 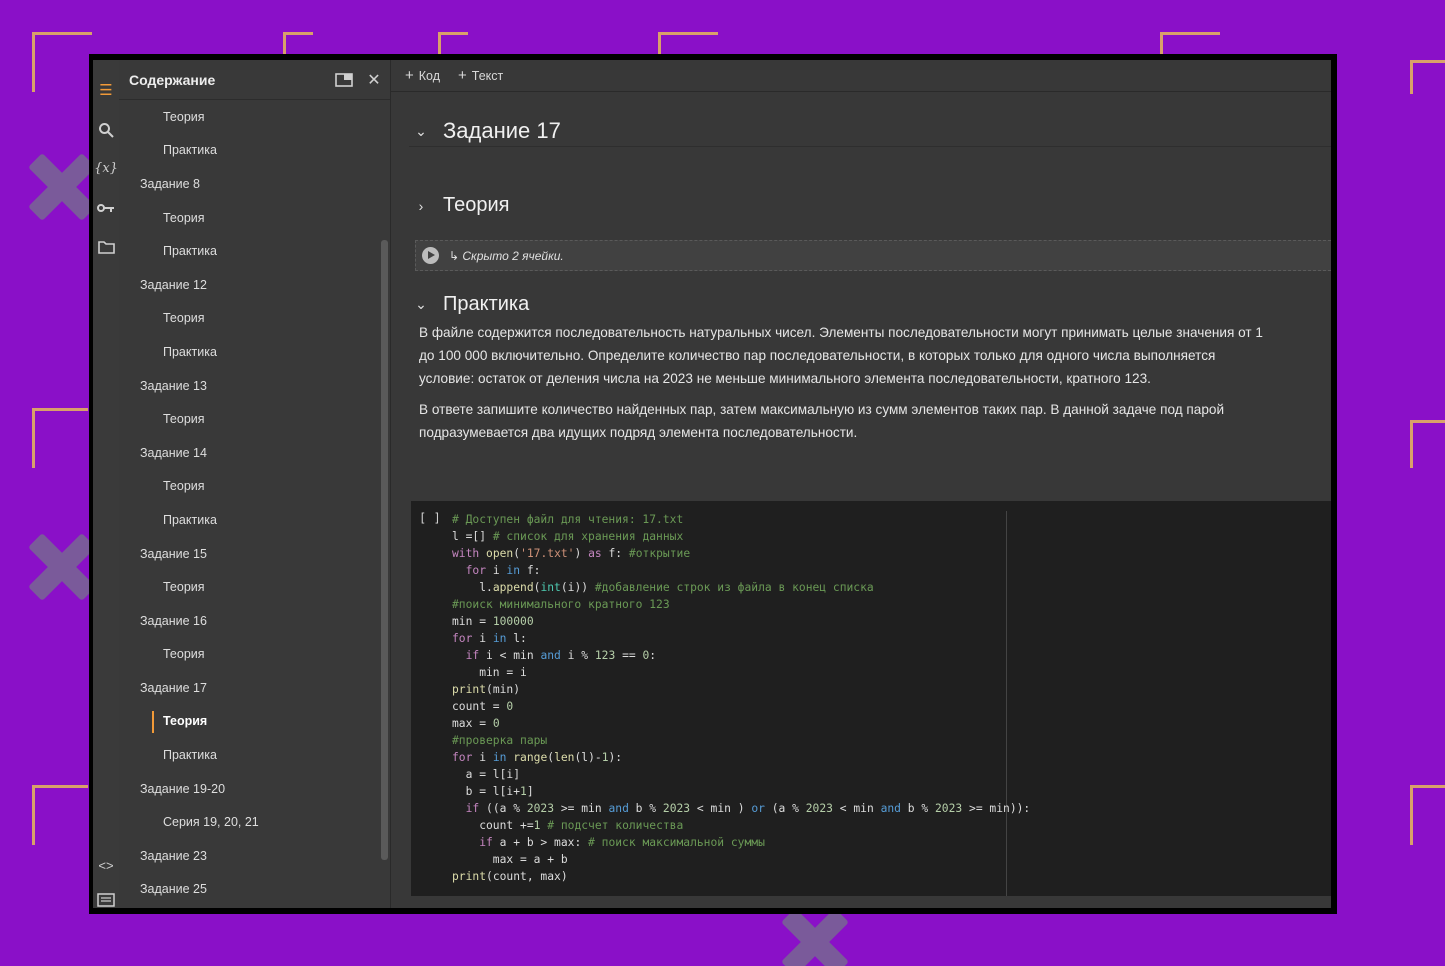 I want to click on code-snippets-icon: <>, so click(x=106, y=865).